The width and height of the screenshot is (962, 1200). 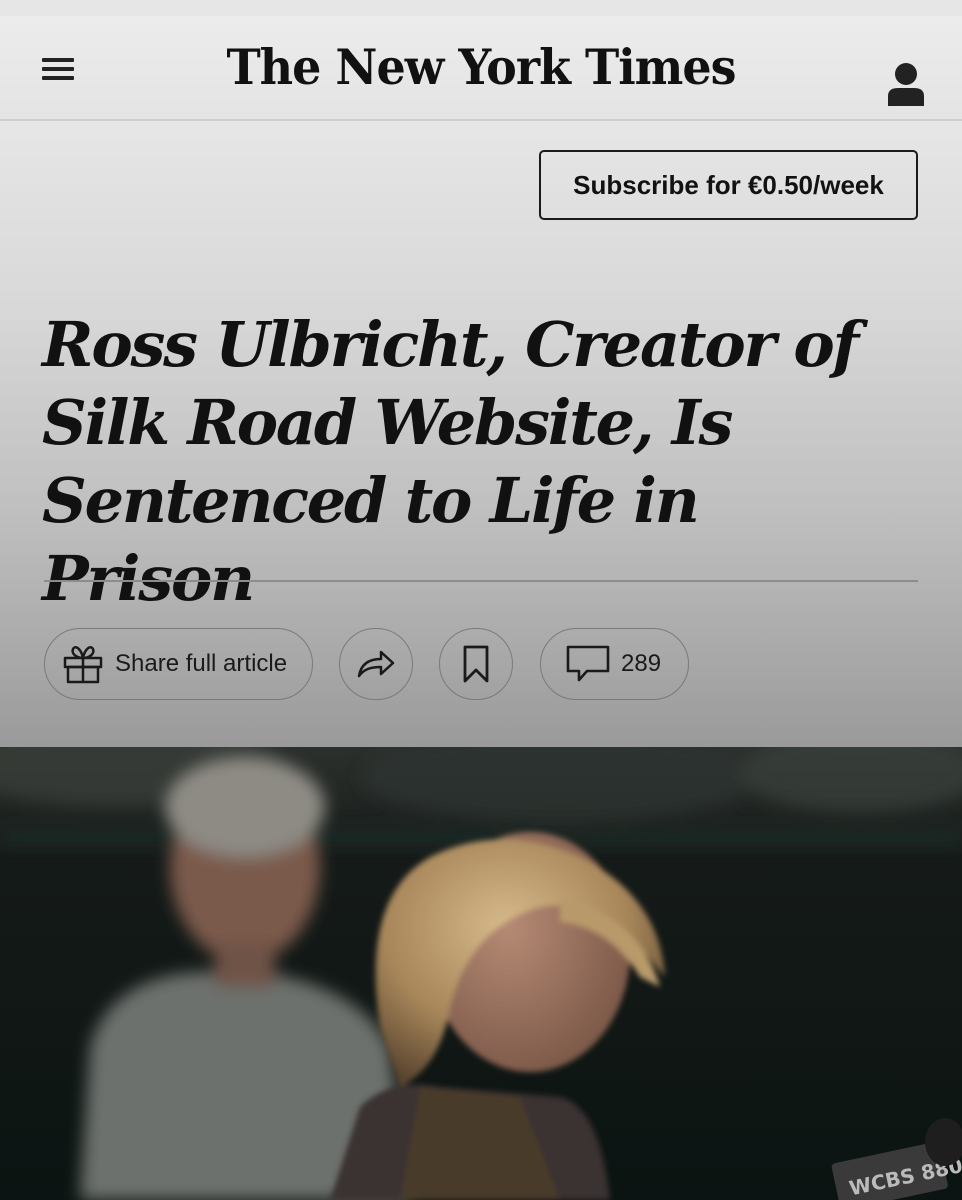 I want to click on account-user-icon, so click(x=906, y=84).